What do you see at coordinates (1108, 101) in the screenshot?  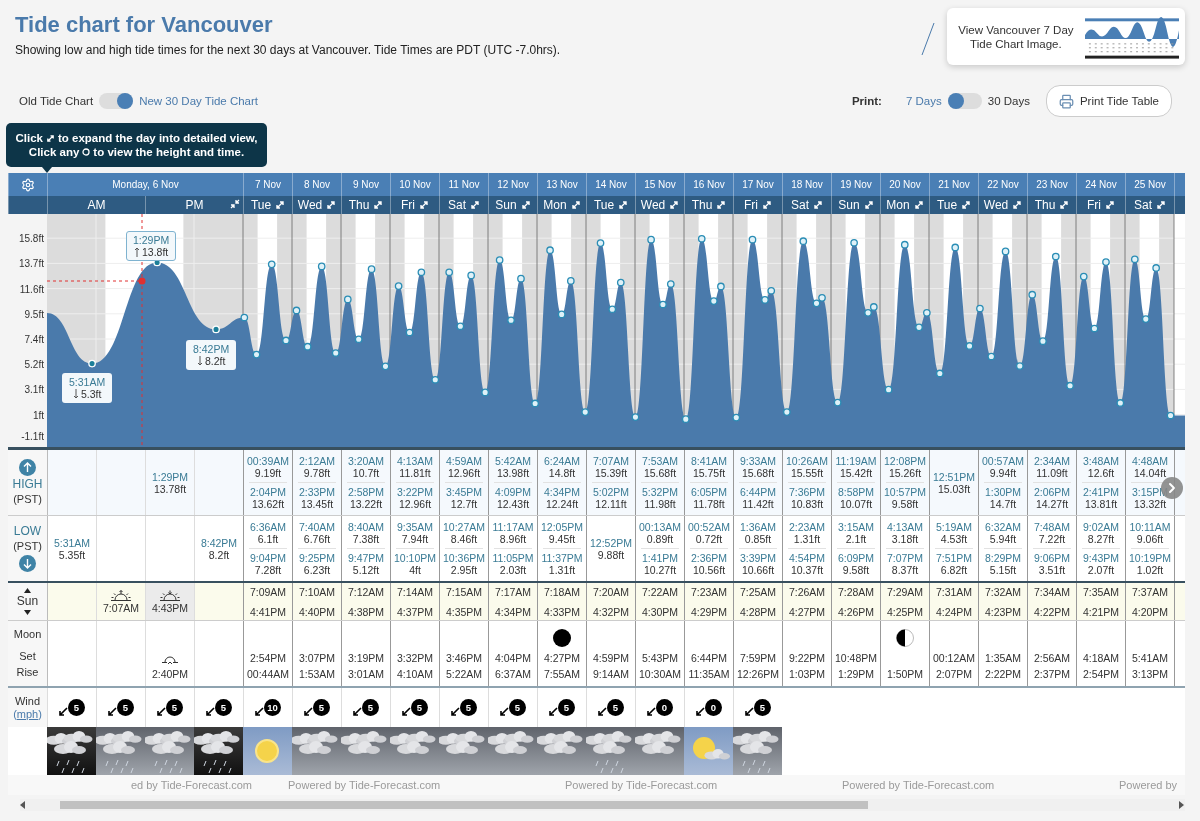 I see `print-tide-table-button: Print Tide Table` at bounding box center [1108, 101].